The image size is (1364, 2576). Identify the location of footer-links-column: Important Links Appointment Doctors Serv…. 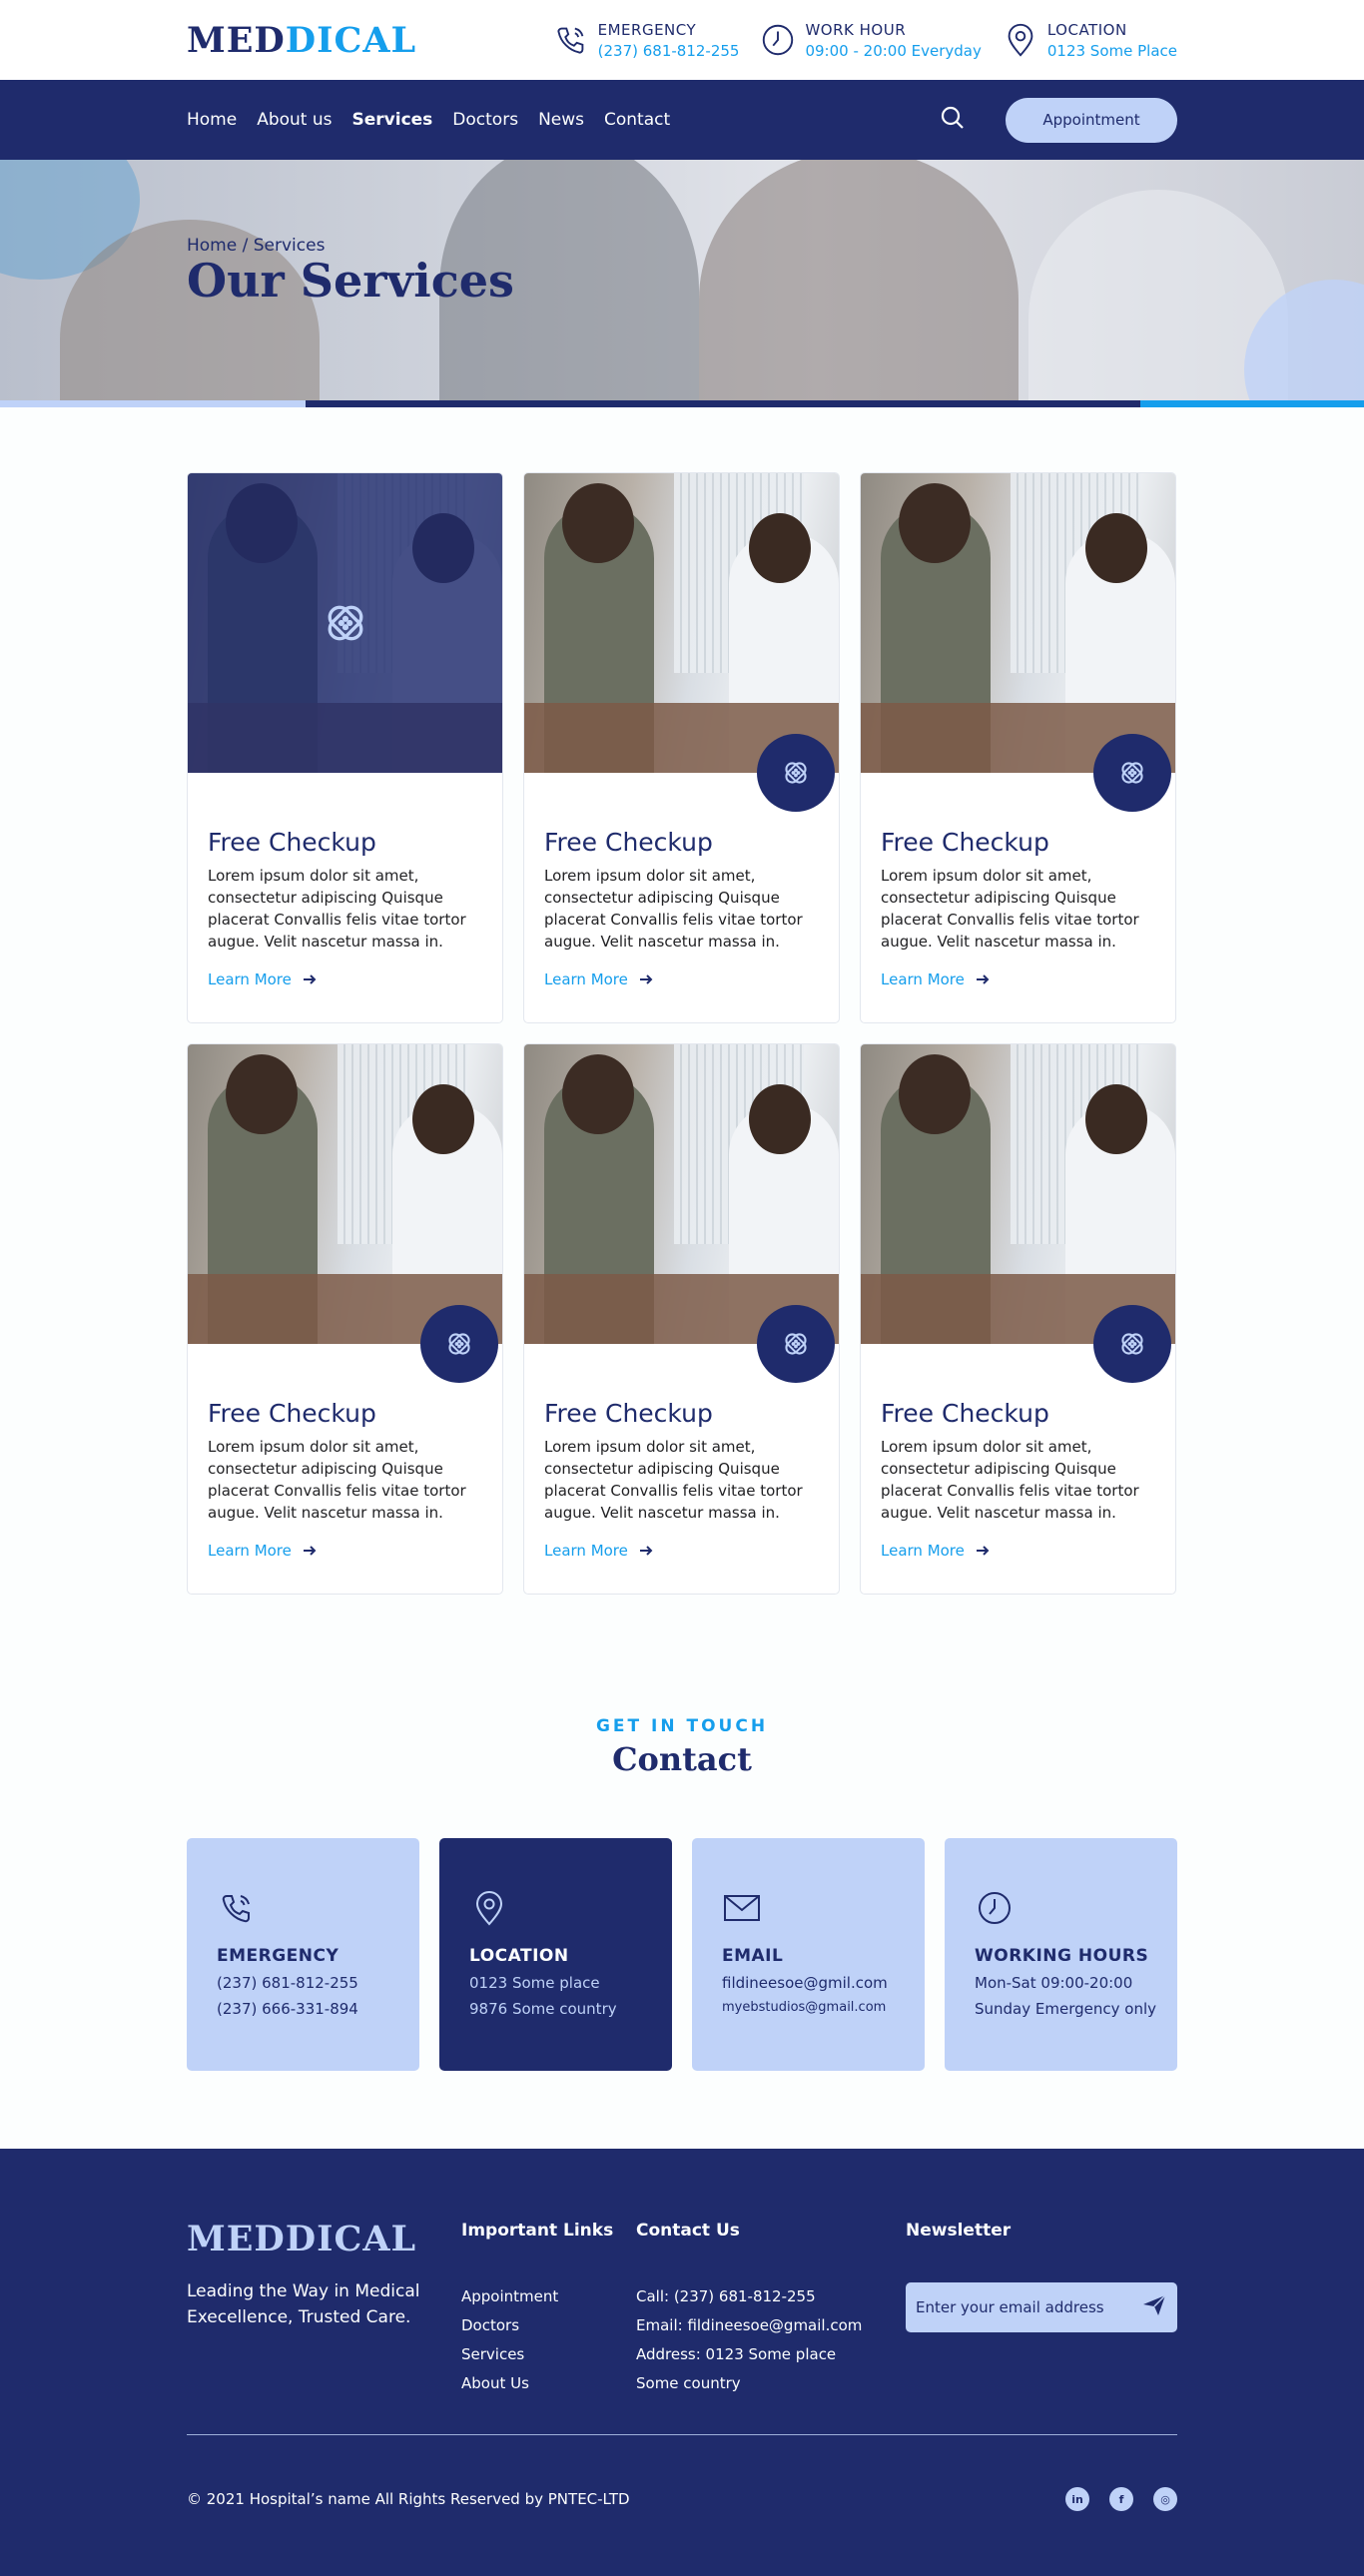
(537, 2309).